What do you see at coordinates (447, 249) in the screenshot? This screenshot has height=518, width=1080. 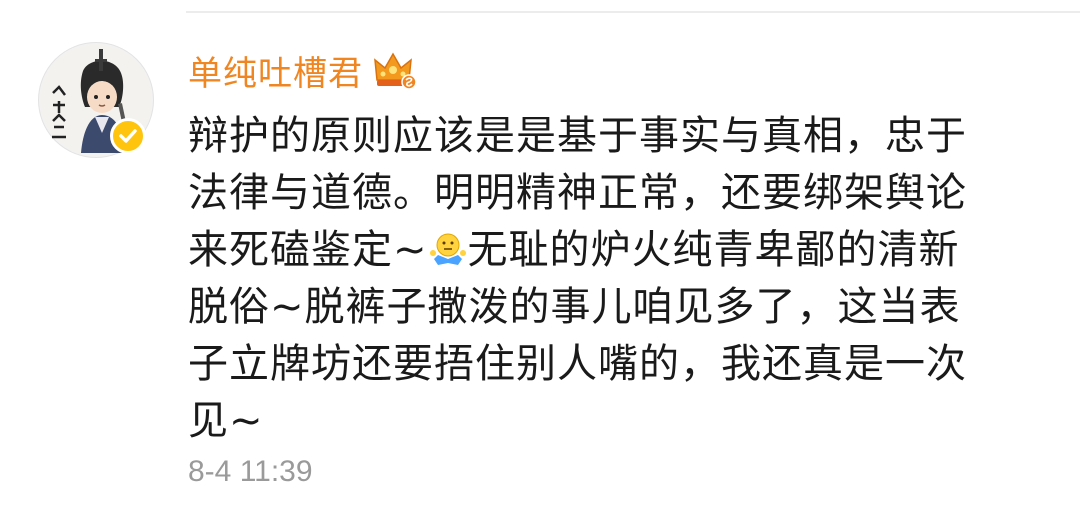 I see `shrug-emoji` at bounding box center [447, 249].